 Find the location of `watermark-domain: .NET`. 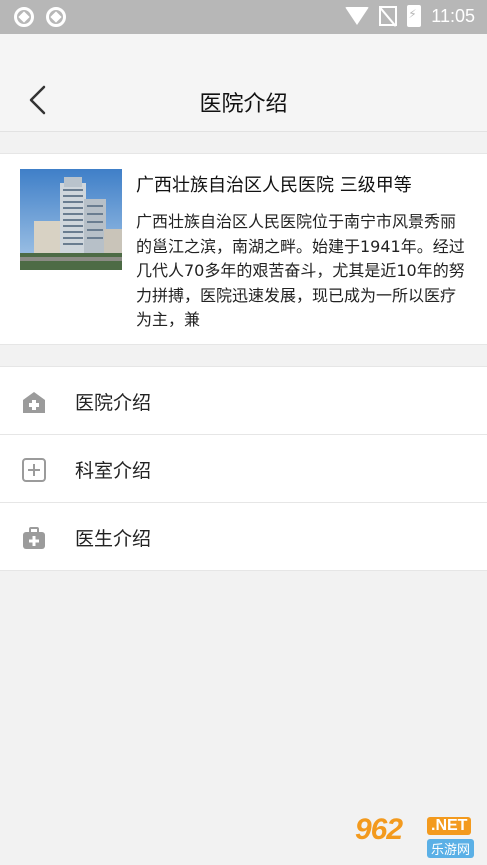

watermark-domain: .NET is located at coordinates (449, 826).